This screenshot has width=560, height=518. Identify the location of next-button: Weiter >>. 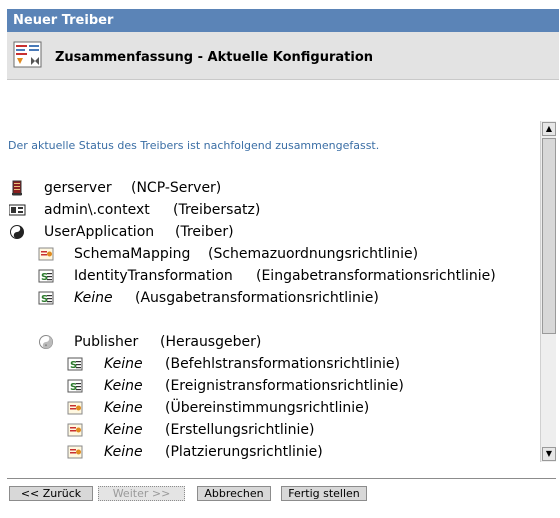
(141, 493).